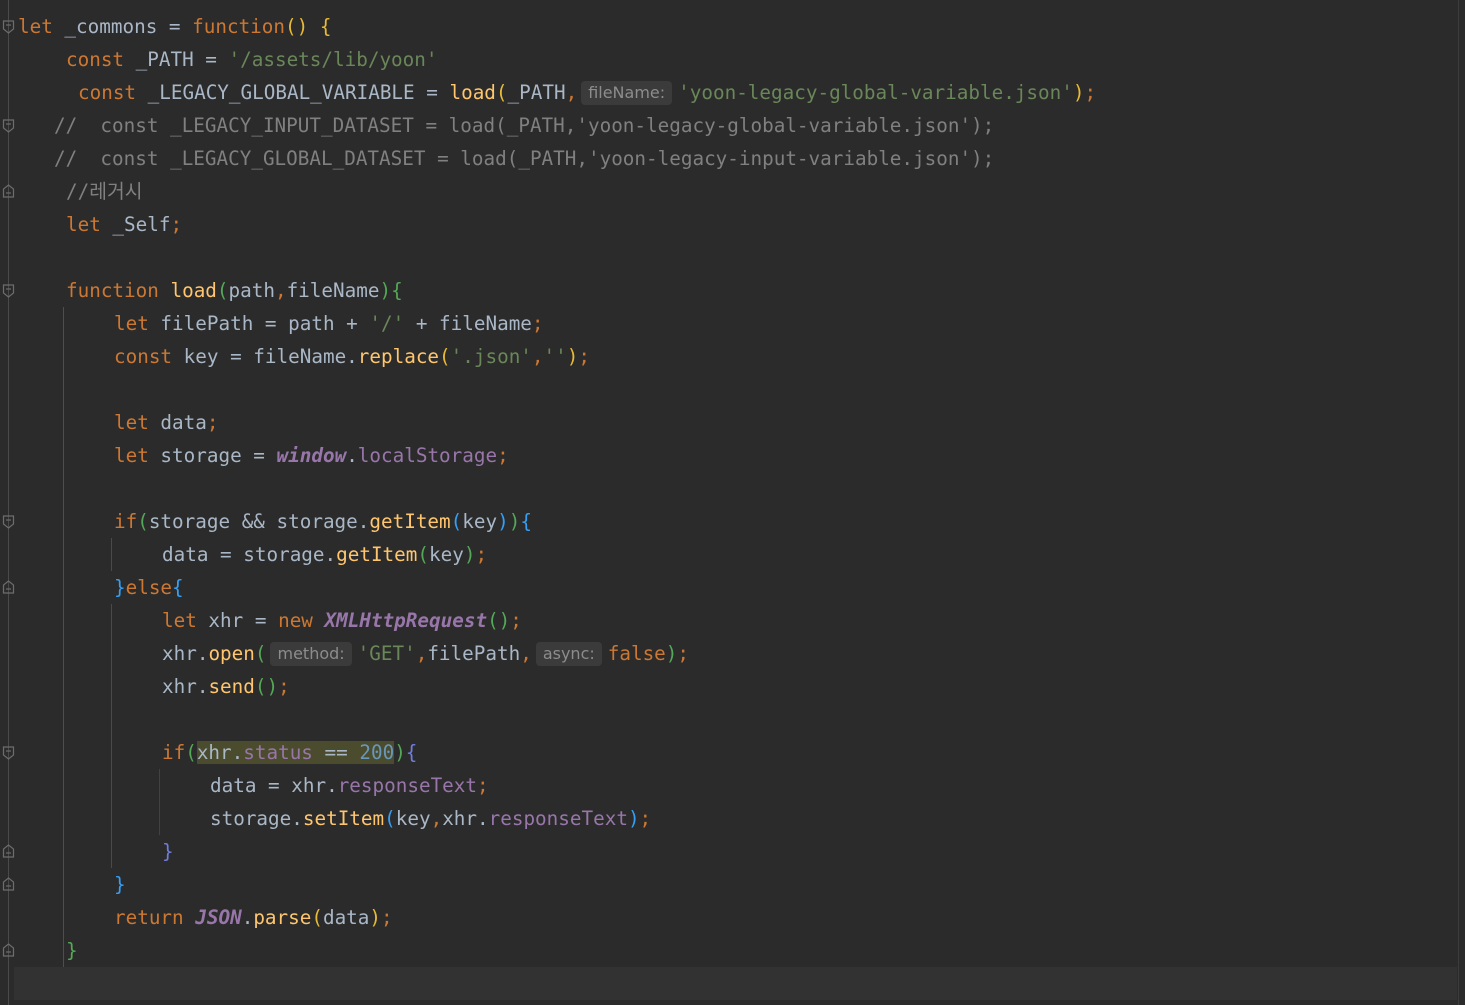 The image size is (1465, 1005). I want to click on code-token: _LEGACY_GLOBAL_VARIABLE =, so click(293, 92).